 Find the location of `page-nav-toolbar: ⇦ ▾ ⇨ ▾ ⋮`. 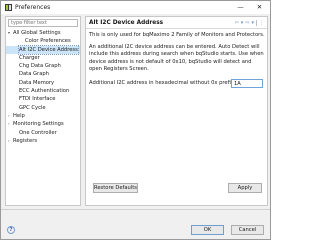

page-nav-toolbar: ⇦ ▾ ⇨ ▾ ⋮ is located at coordinates (249, 23).